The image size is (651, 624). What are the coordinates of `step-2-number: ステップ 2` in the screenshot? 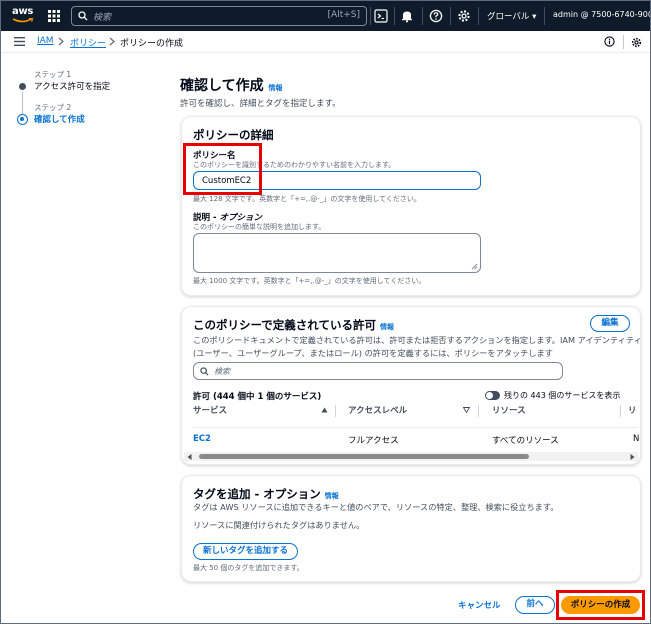 It's located at (53, 107).